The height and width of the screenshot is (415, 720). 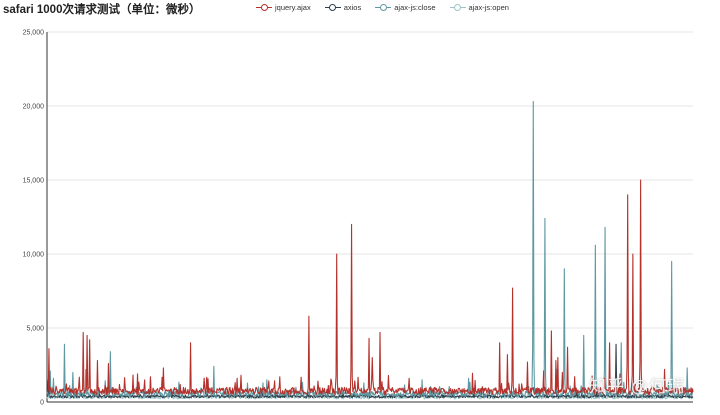 I want to click on watermark: 知乎 @何瑞, so click(x=637, y=386).